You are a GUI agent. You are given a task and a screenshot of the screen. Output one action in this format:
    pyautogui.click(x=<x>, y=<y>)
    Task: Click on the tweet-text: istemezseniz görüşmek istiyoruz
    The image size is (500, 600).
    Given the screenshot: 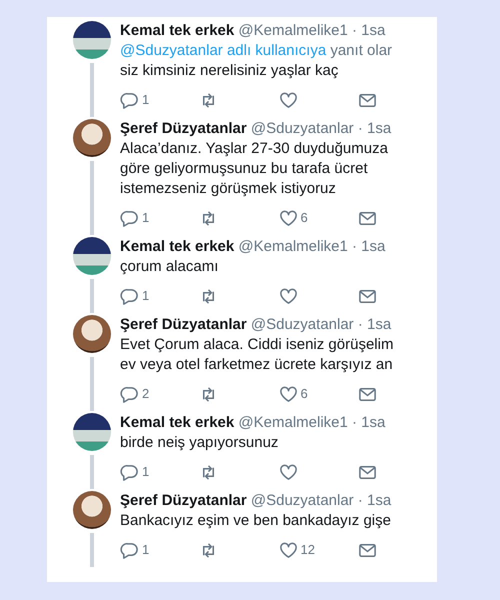 What is the action you would take?
    pyautogui.click(x=228, y=189)
    